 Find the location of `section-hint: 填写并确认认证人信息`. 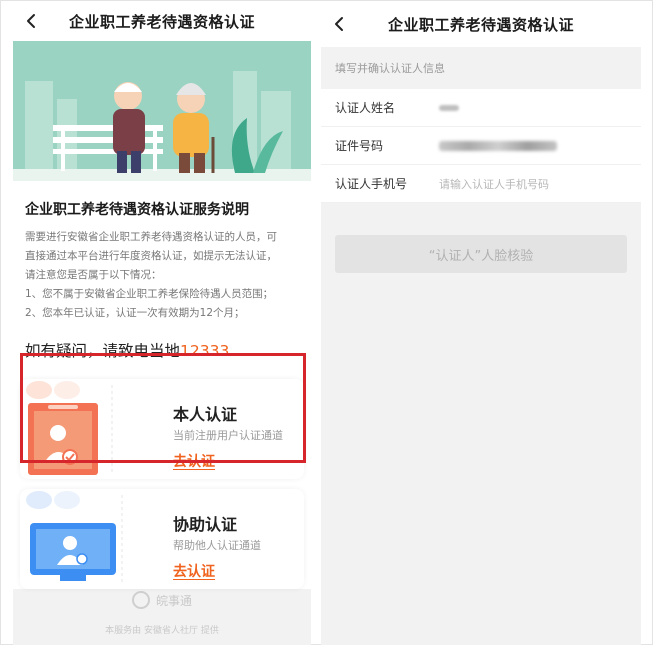

section-hint: 填写并确认认证人信息 is located at coordinates (481, 68).